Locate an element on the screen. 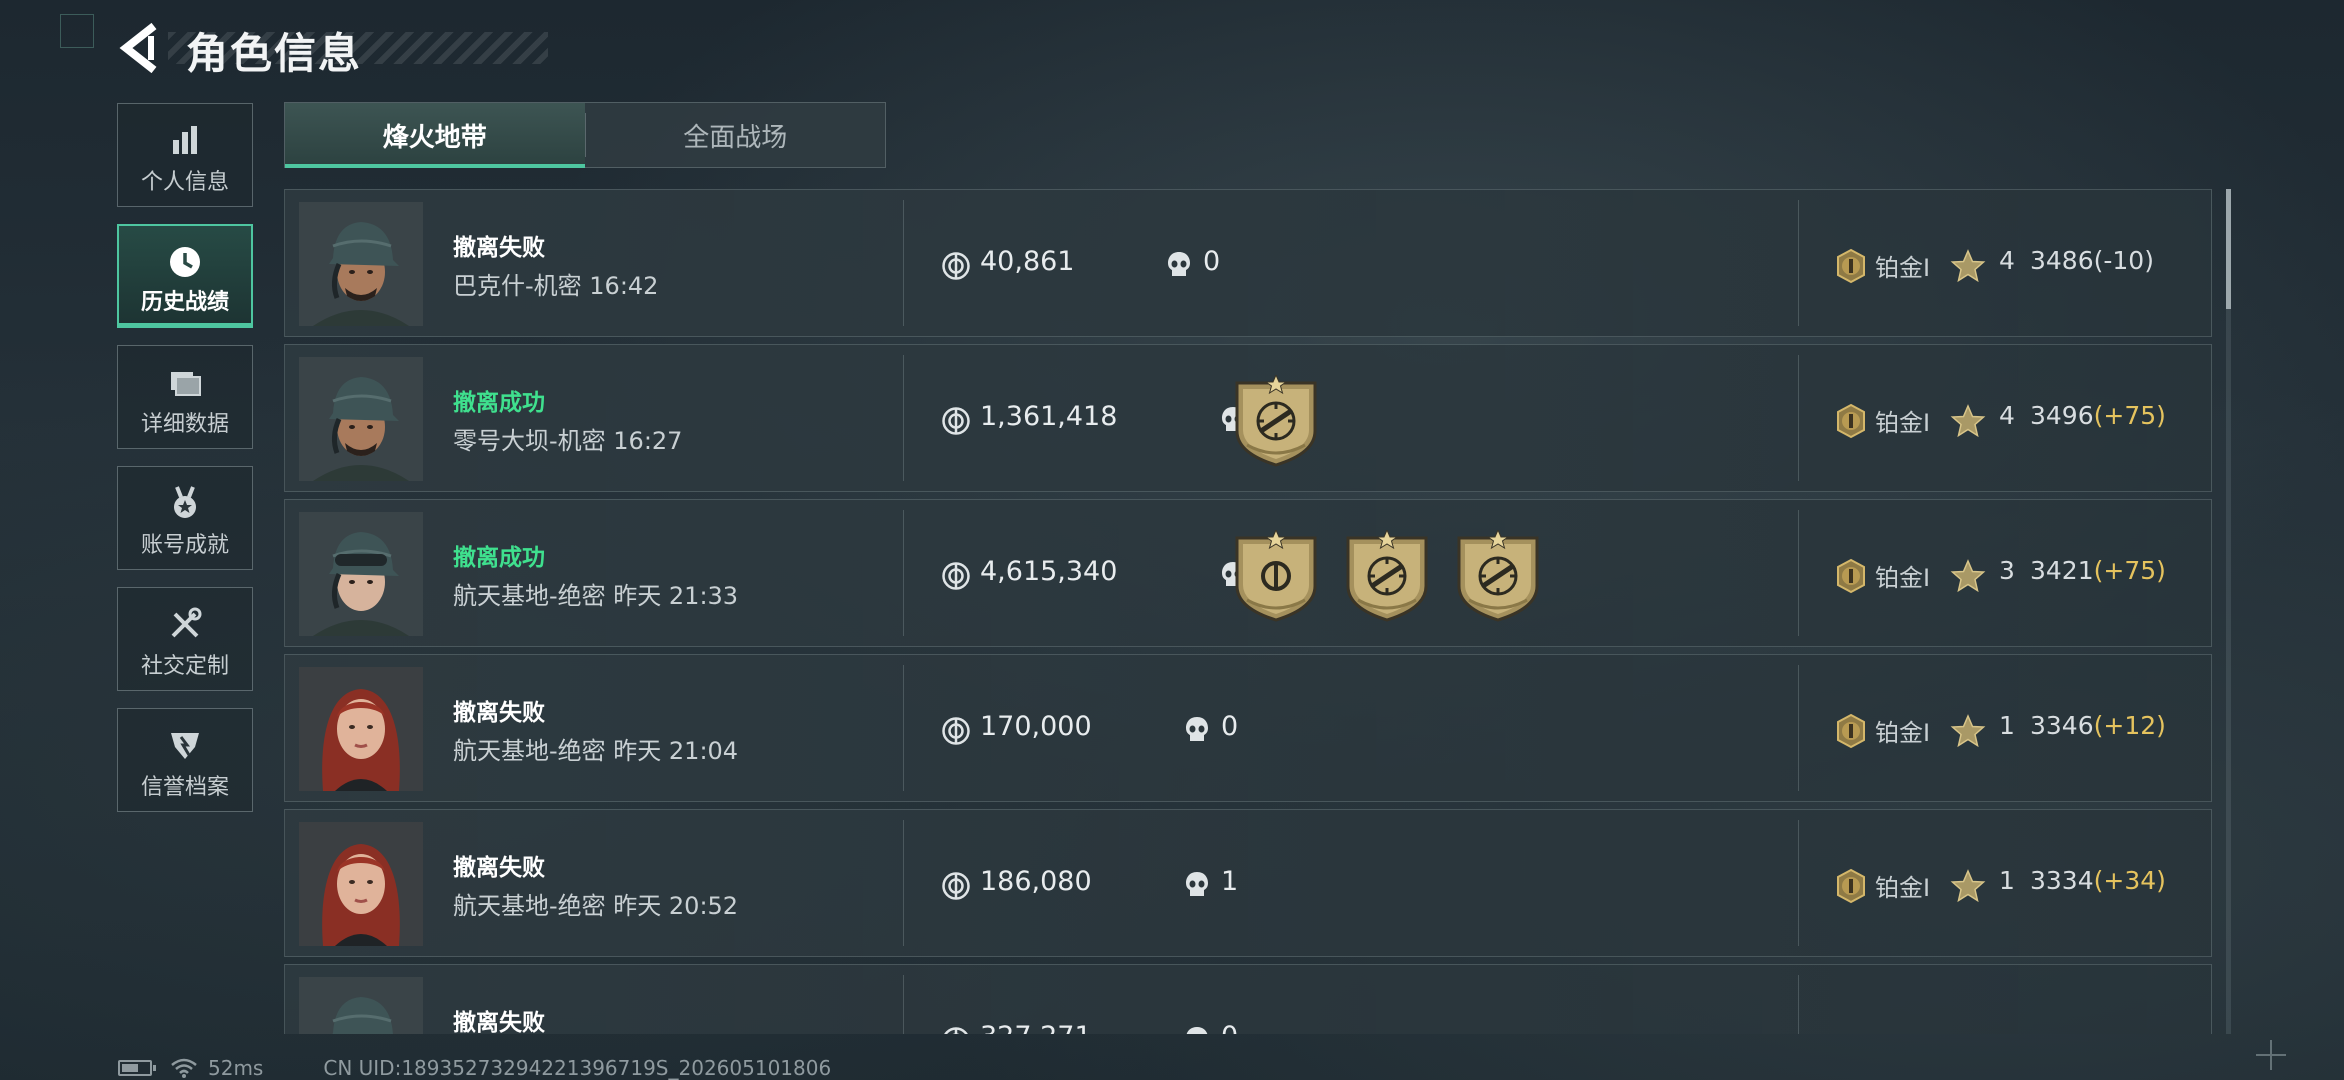 The image size is (2344, 1080). rank-score: 3496(+75) is located at coordinates (2098, 415).